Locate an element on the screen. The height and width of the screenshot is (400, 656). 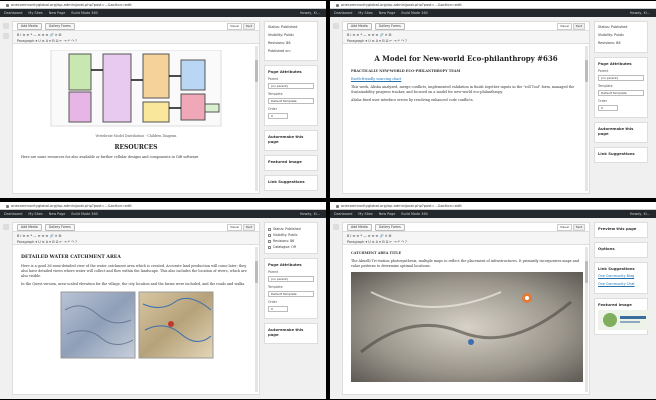
lock-icon is located at coordinates (337, 206).